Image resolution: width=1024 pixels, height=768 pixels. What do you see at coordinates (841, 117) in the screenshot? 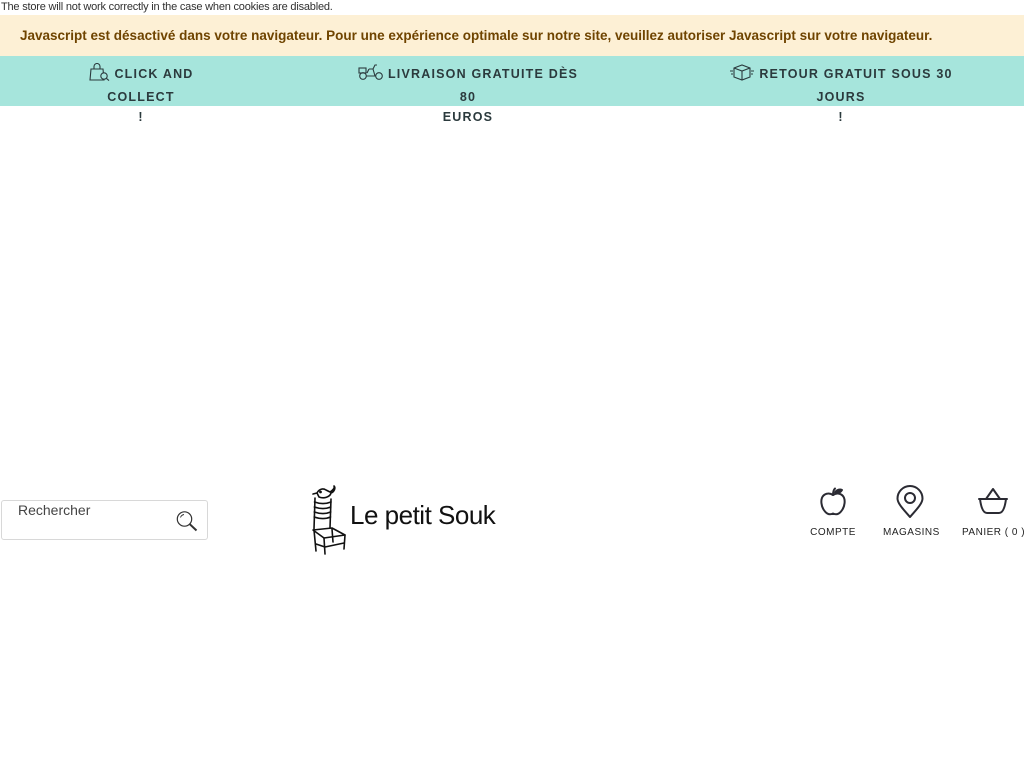
I see `promo-free-returns-line2: !` at bounding box center [841, 117].